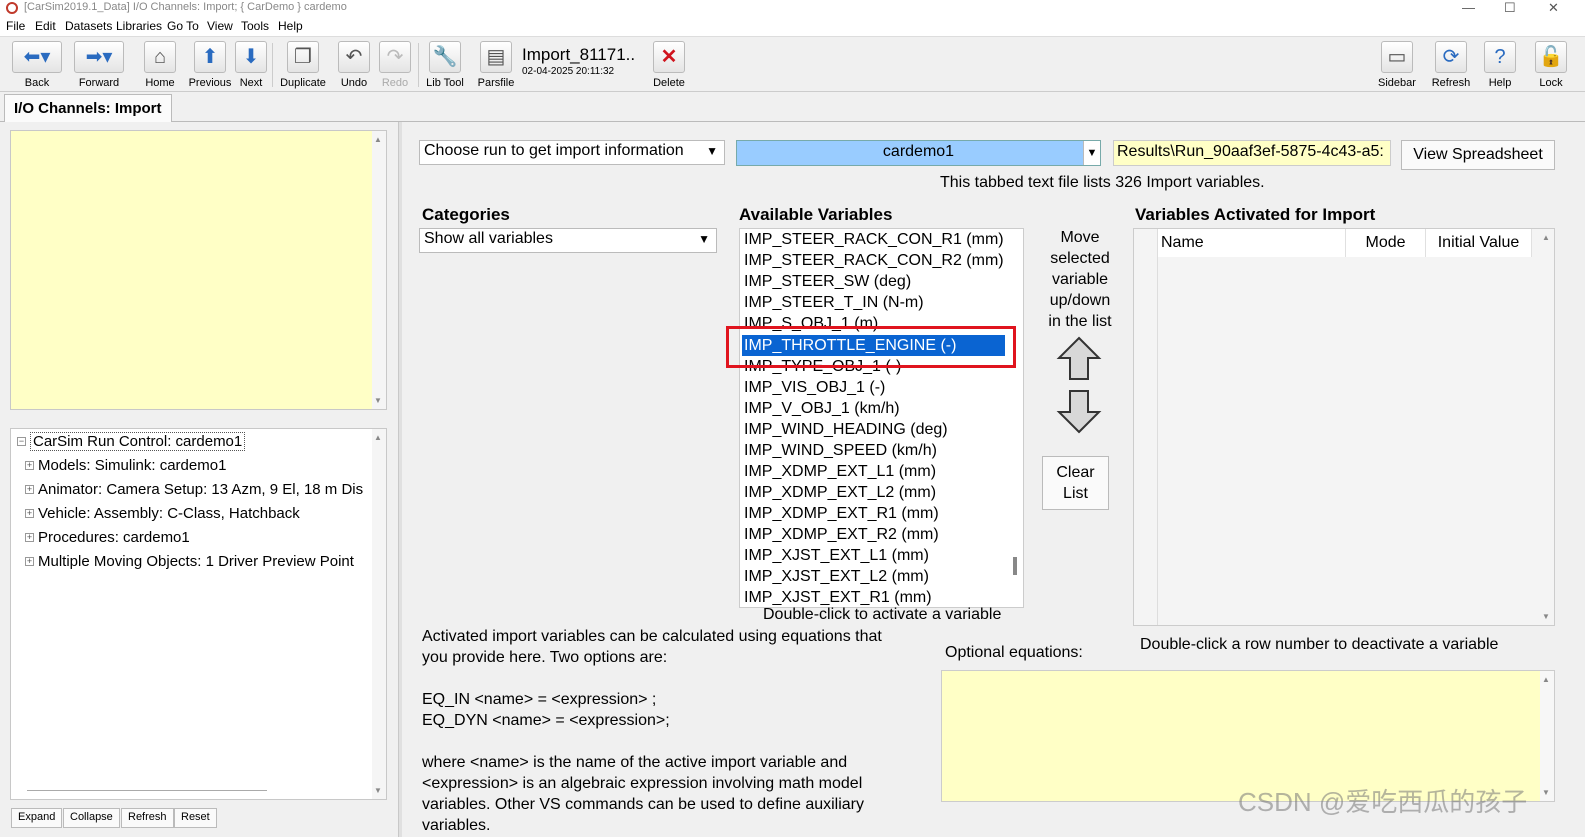 Image resolution: width=1585 pixels, height=837 pixels. Describe the element at coordinates (578, 55) in the screenshot. I see `dataset-name: Import_81171..` at that location.